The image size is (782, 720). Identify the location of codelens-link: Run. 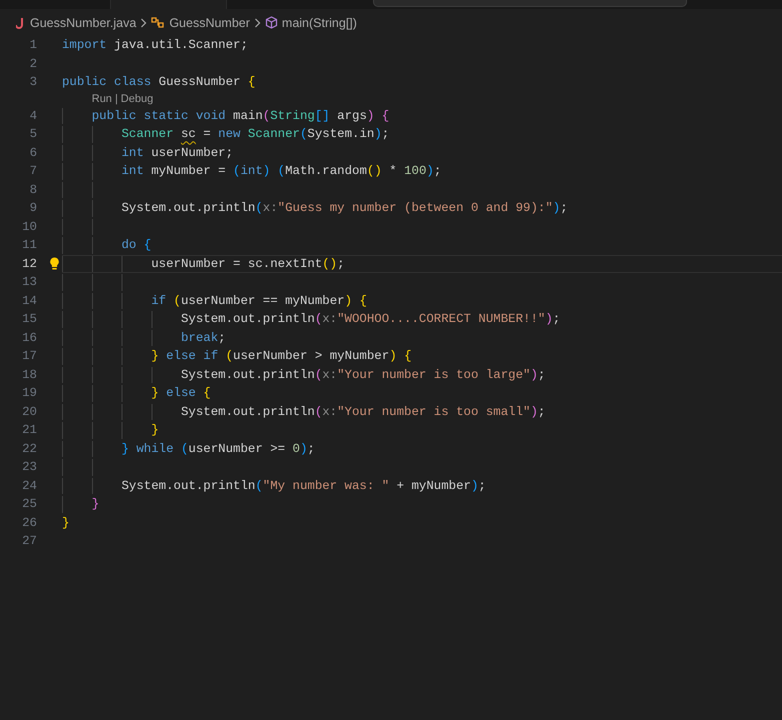
(102, 99).